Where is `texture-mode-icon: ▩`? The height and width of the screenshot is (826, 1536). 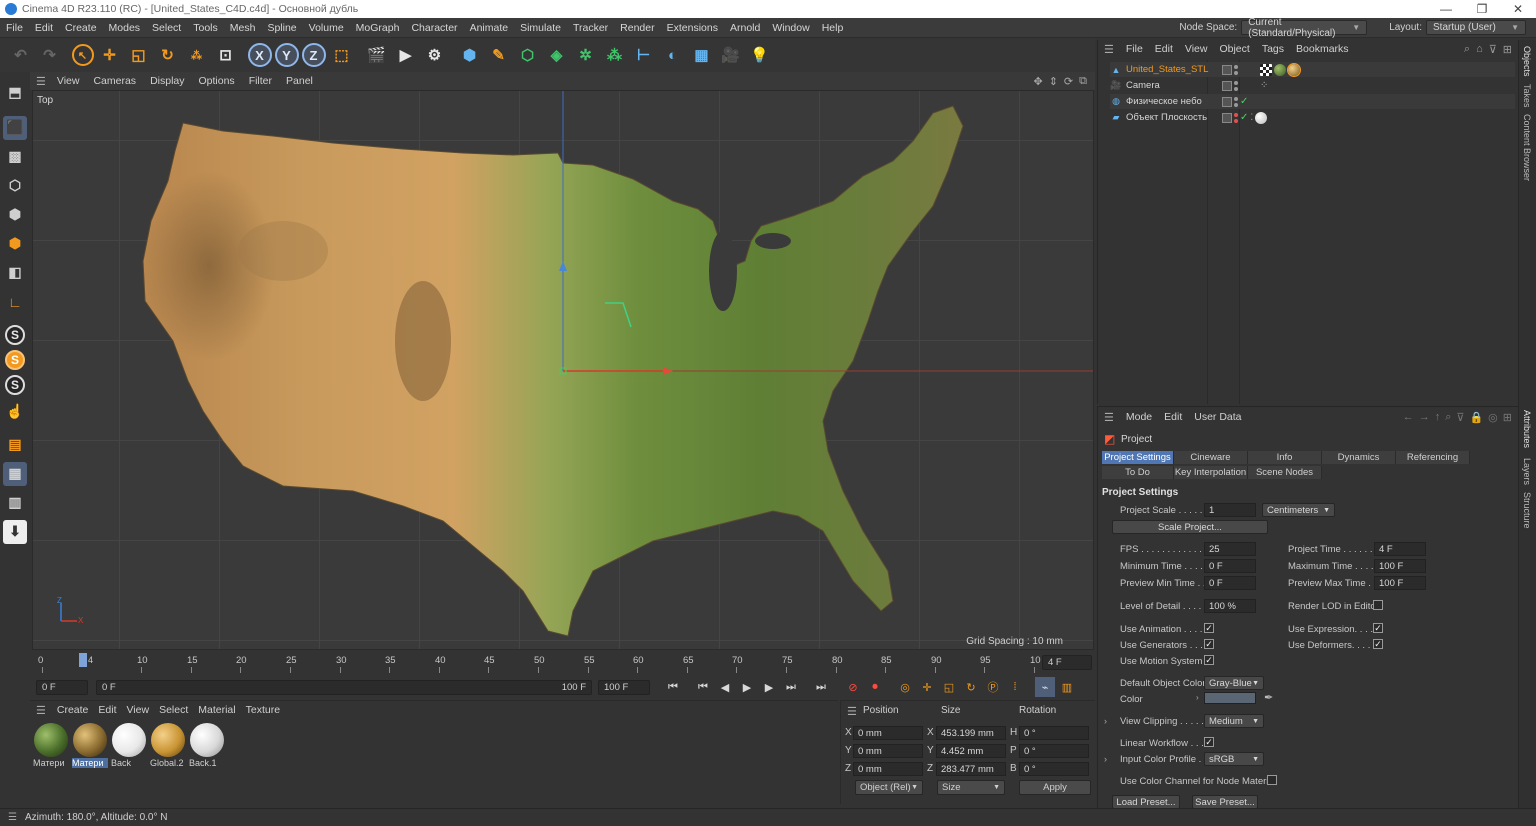 texture-mode-icon: ▩ is located at coordinates (15, 157).